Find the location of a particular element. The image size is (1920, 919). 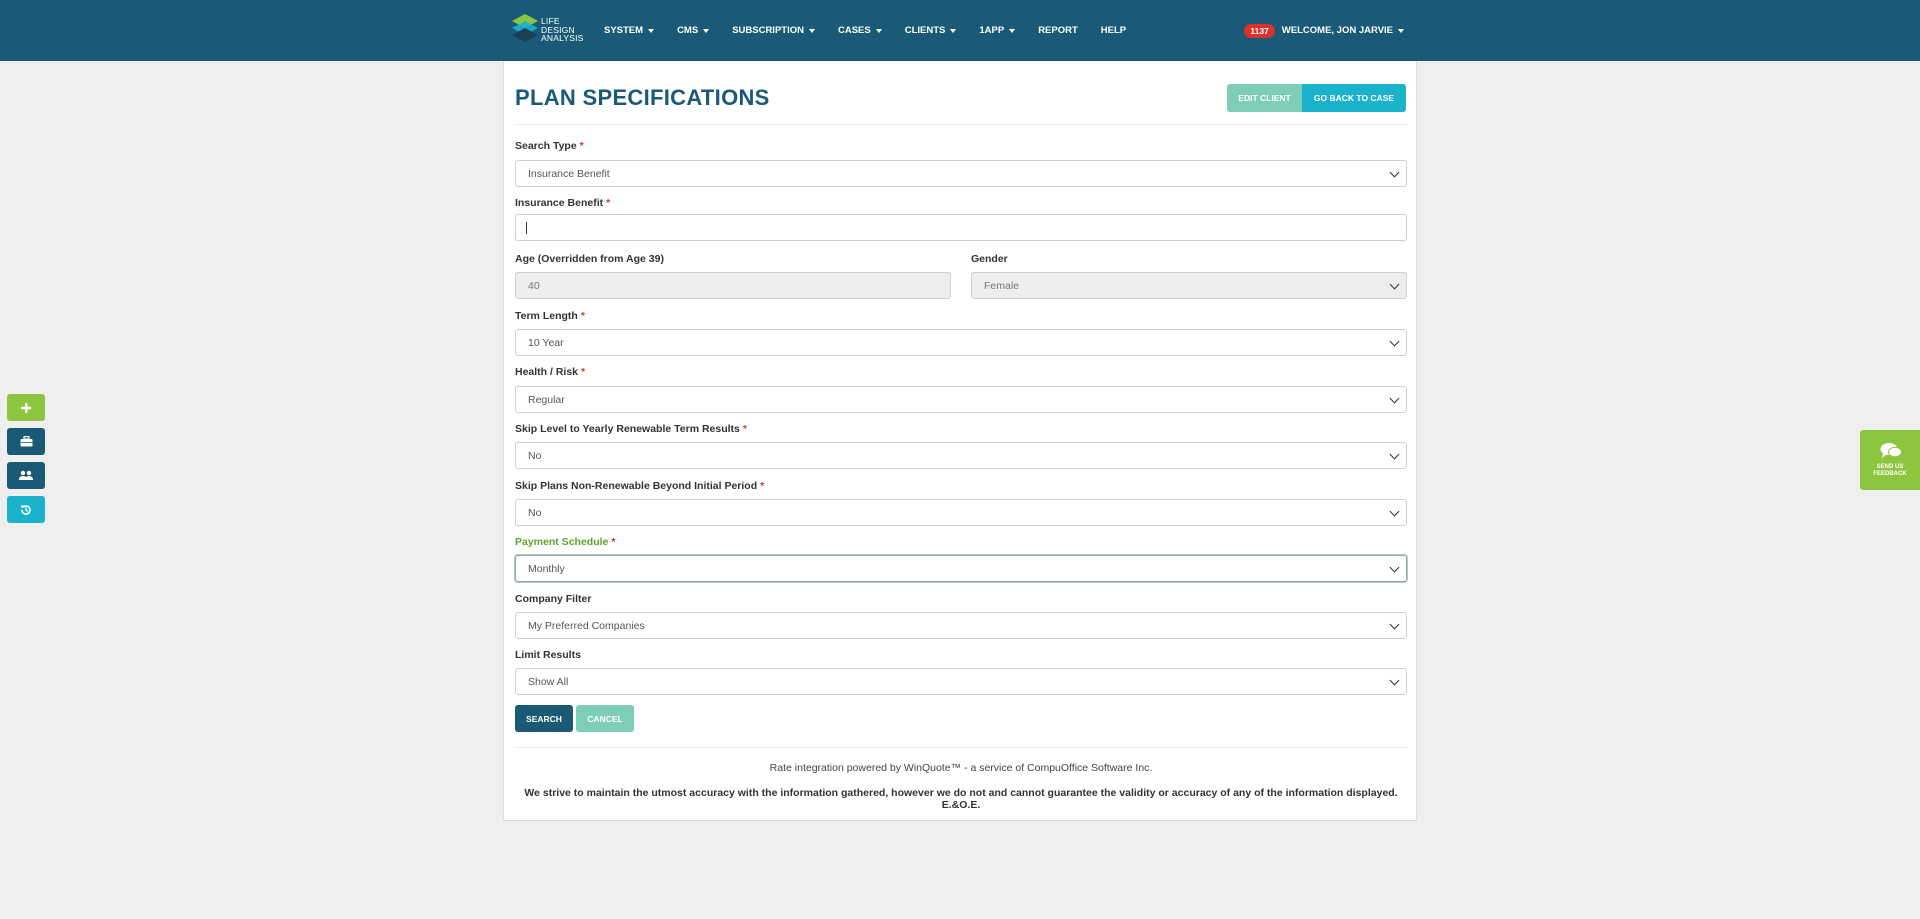

logo-line-3: ANALYSIS is located at coordinates (562, 38).